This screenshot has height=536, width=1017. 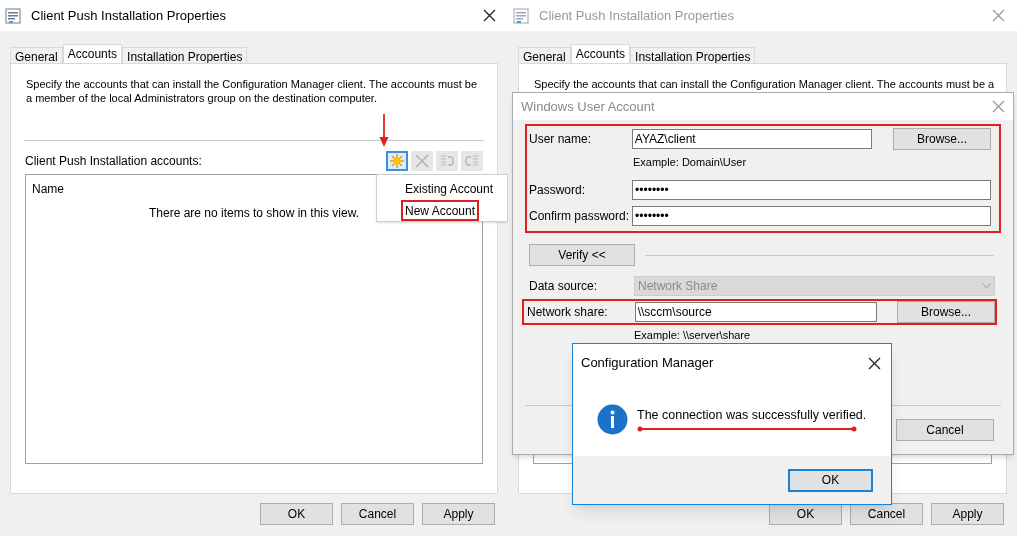 I want to click on example-text: Example: Domain\User, so click(x=690, y=162).